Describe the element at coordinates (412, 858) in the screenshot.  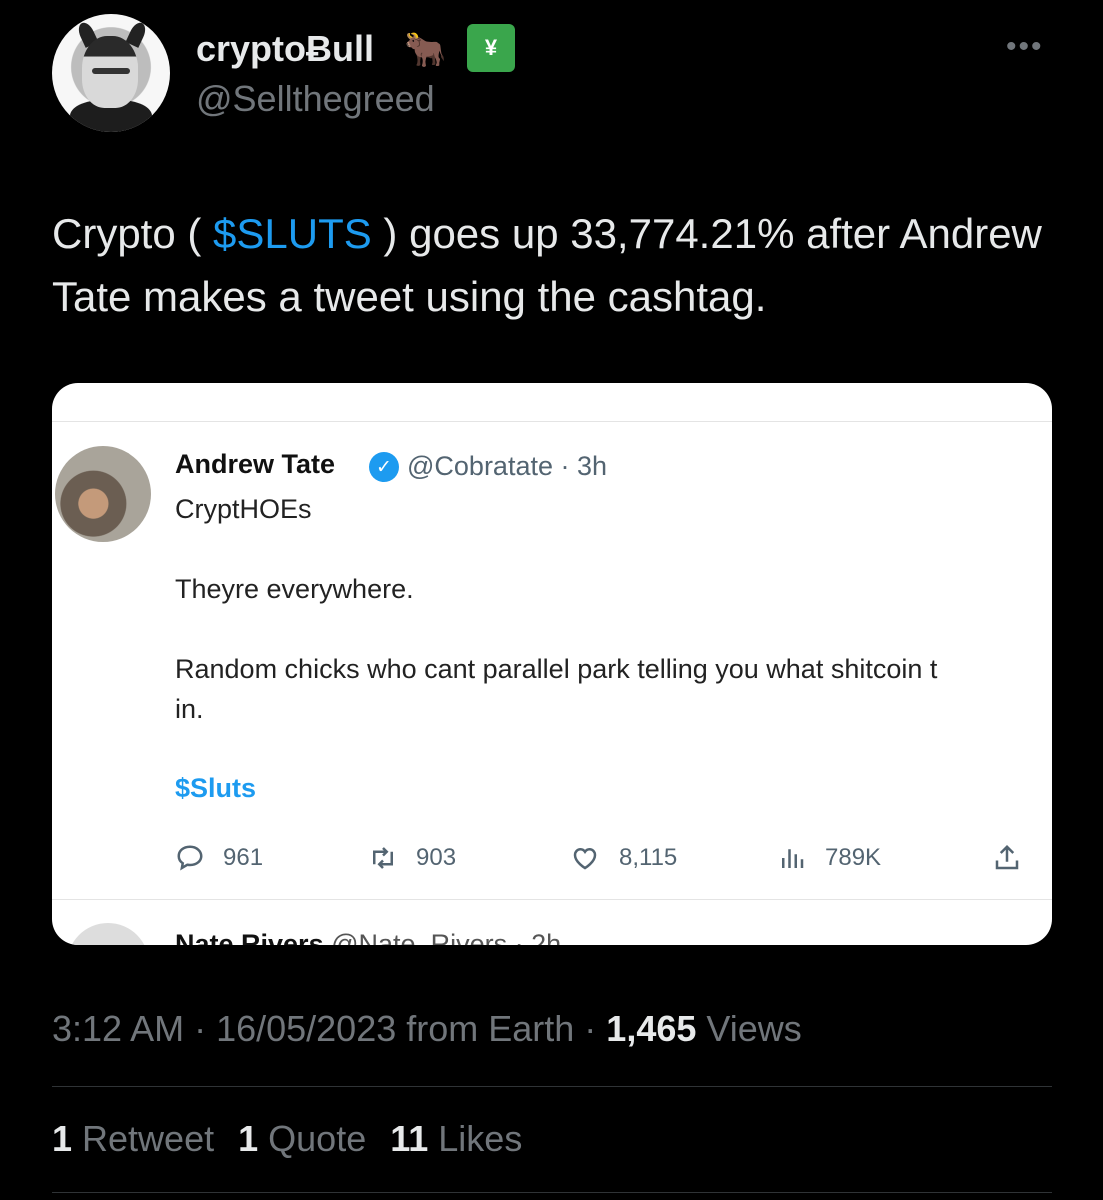
I see `quoted-retweets: 903` at that location.